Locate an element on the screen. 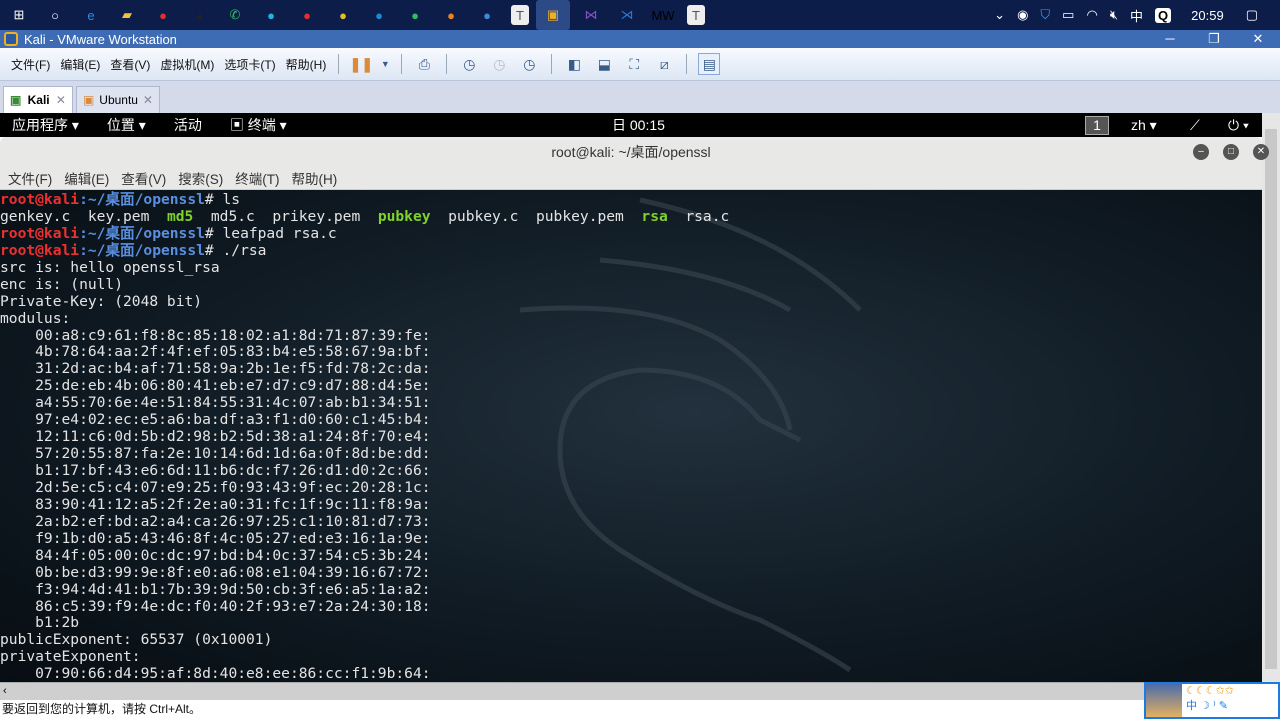 This screenshot has width=1280, height=719. menu-vm: 虚拟机(M) is located at coordinates (187, 64).